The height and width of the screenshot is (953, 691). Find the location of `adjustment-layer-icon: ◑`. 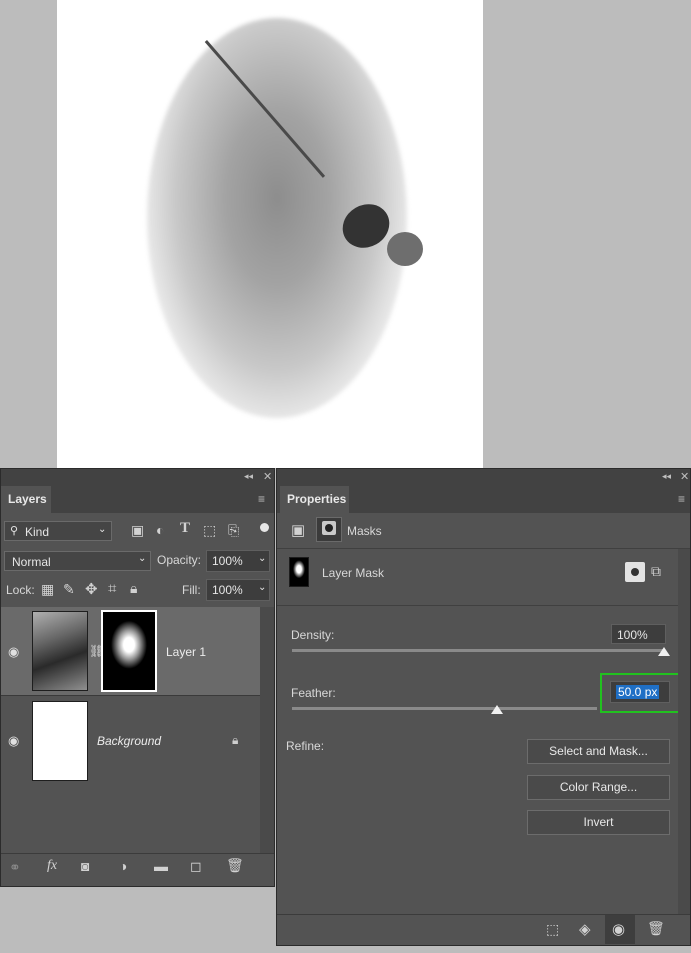

adjustment-layer-icon: ◑ is located at coordinates (123, 866).